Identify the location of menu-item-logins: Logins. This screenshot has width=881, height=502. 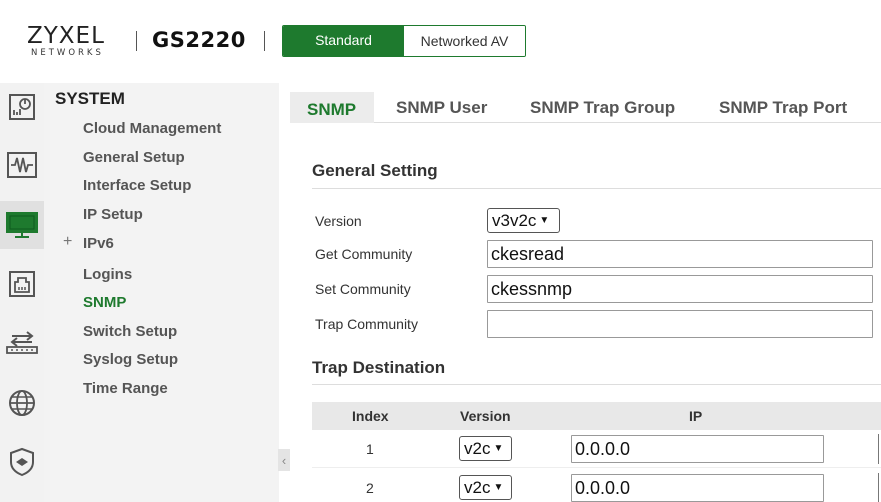
(107, 274).